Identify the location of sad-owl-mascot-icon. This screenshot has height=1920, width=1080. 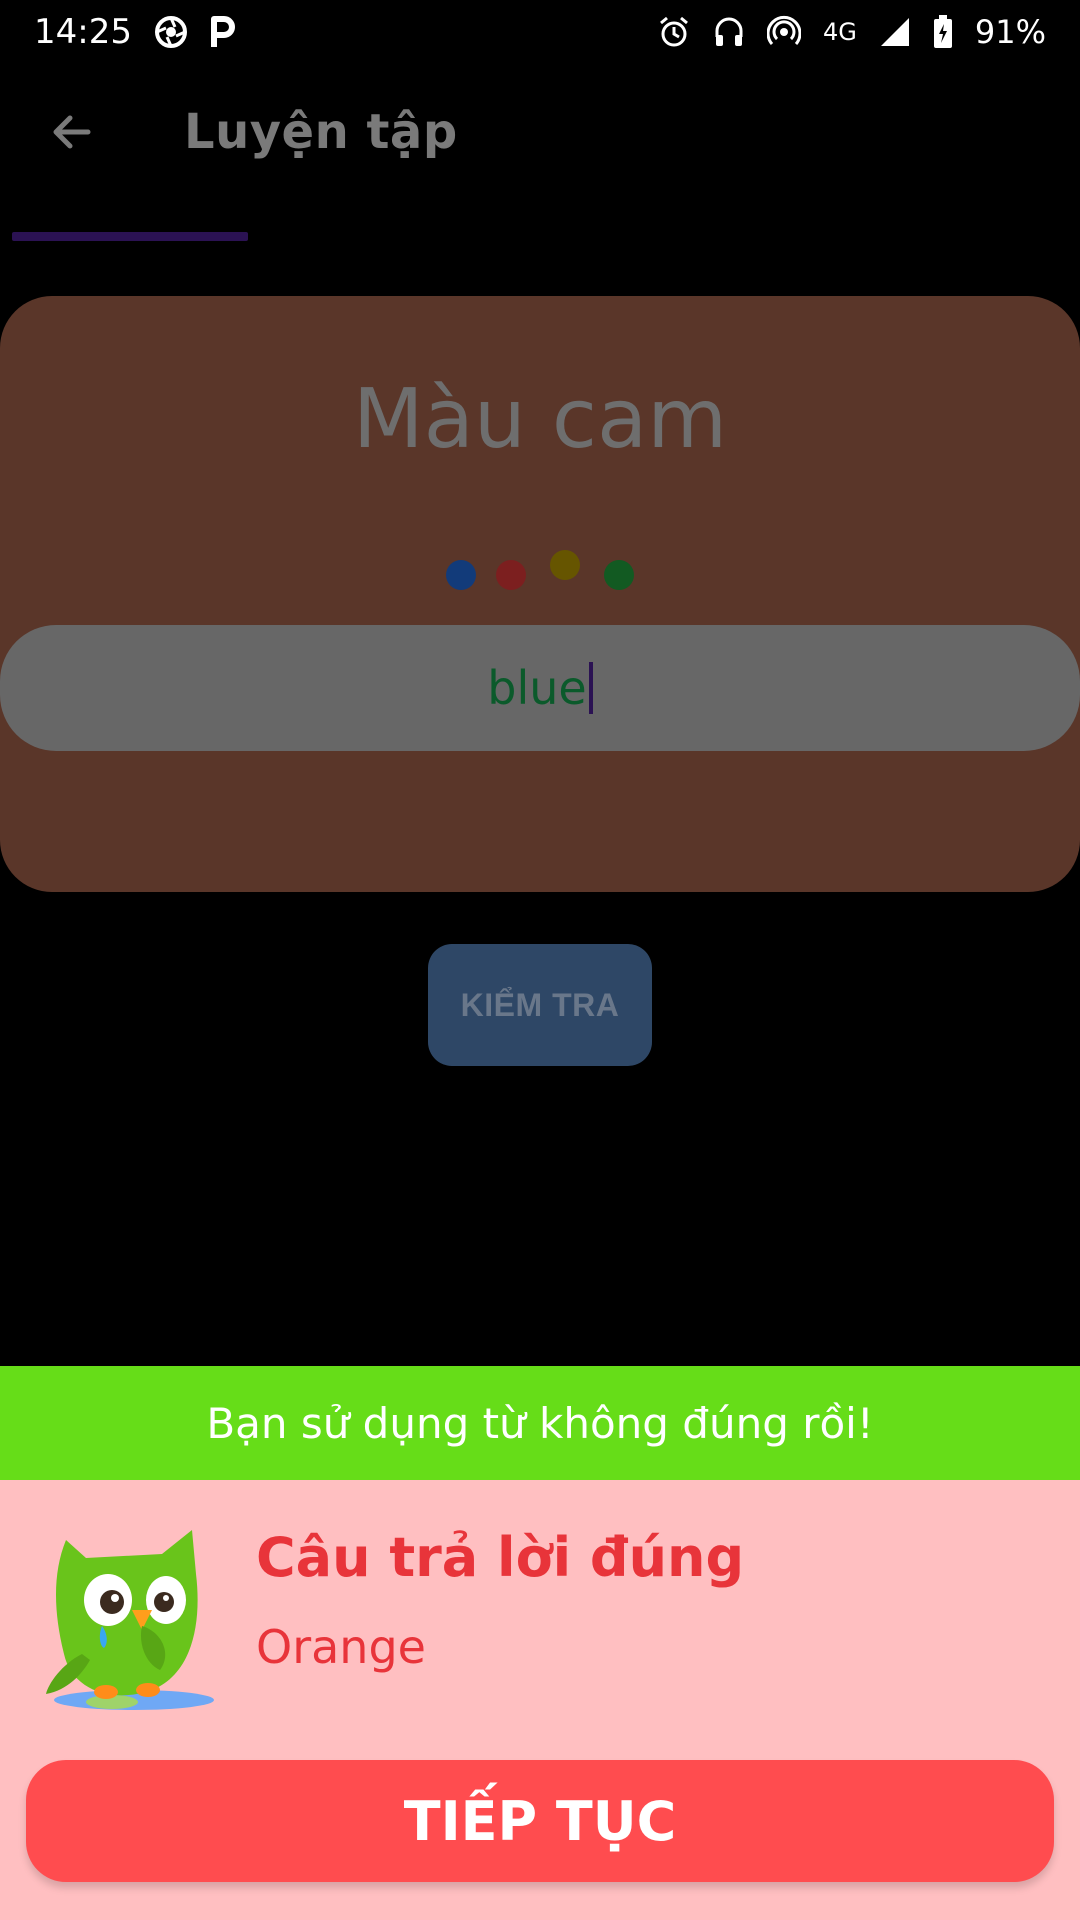
(130, 1614).